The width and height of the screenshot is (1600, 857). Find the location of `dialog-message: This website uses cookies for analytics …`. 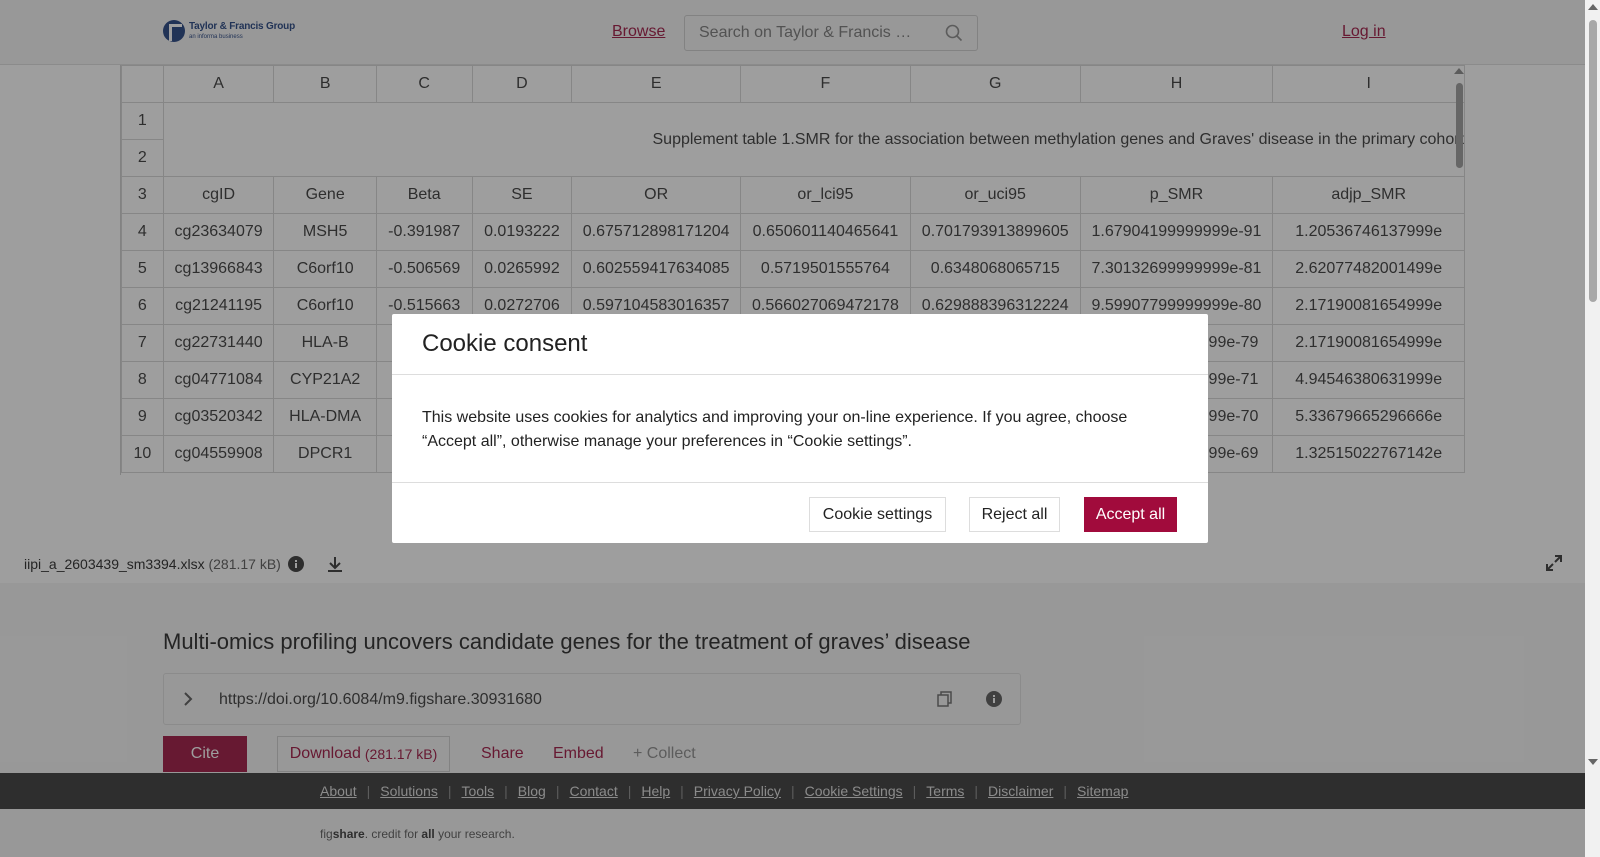

dialog-message: This website uses cookies for analytics … is located at coordinates (775, 429).